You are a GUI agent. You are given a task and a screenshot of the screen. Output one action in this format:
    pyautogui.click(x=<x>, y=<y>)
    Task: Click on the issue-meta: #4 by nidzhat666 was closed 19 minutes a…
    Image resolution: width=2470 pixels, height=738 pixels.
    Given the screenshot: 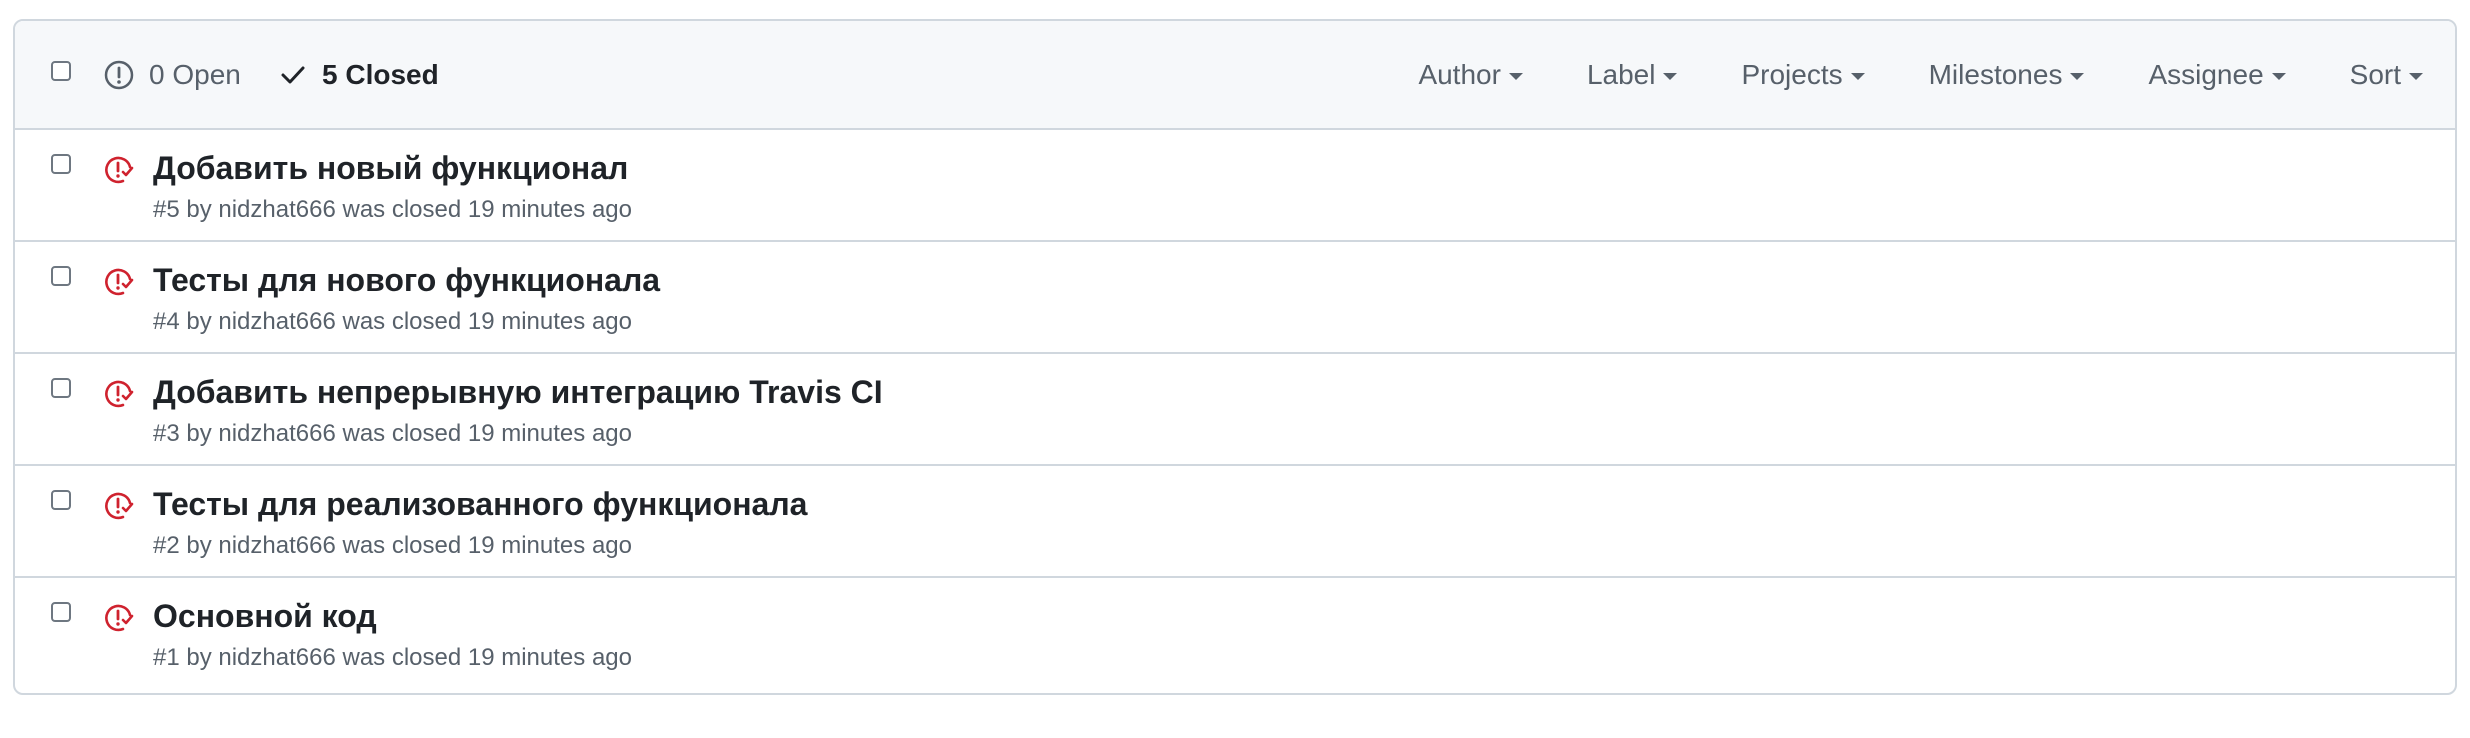 What is the action you would take?
    pyautogui.click(x=392, y=321)
    